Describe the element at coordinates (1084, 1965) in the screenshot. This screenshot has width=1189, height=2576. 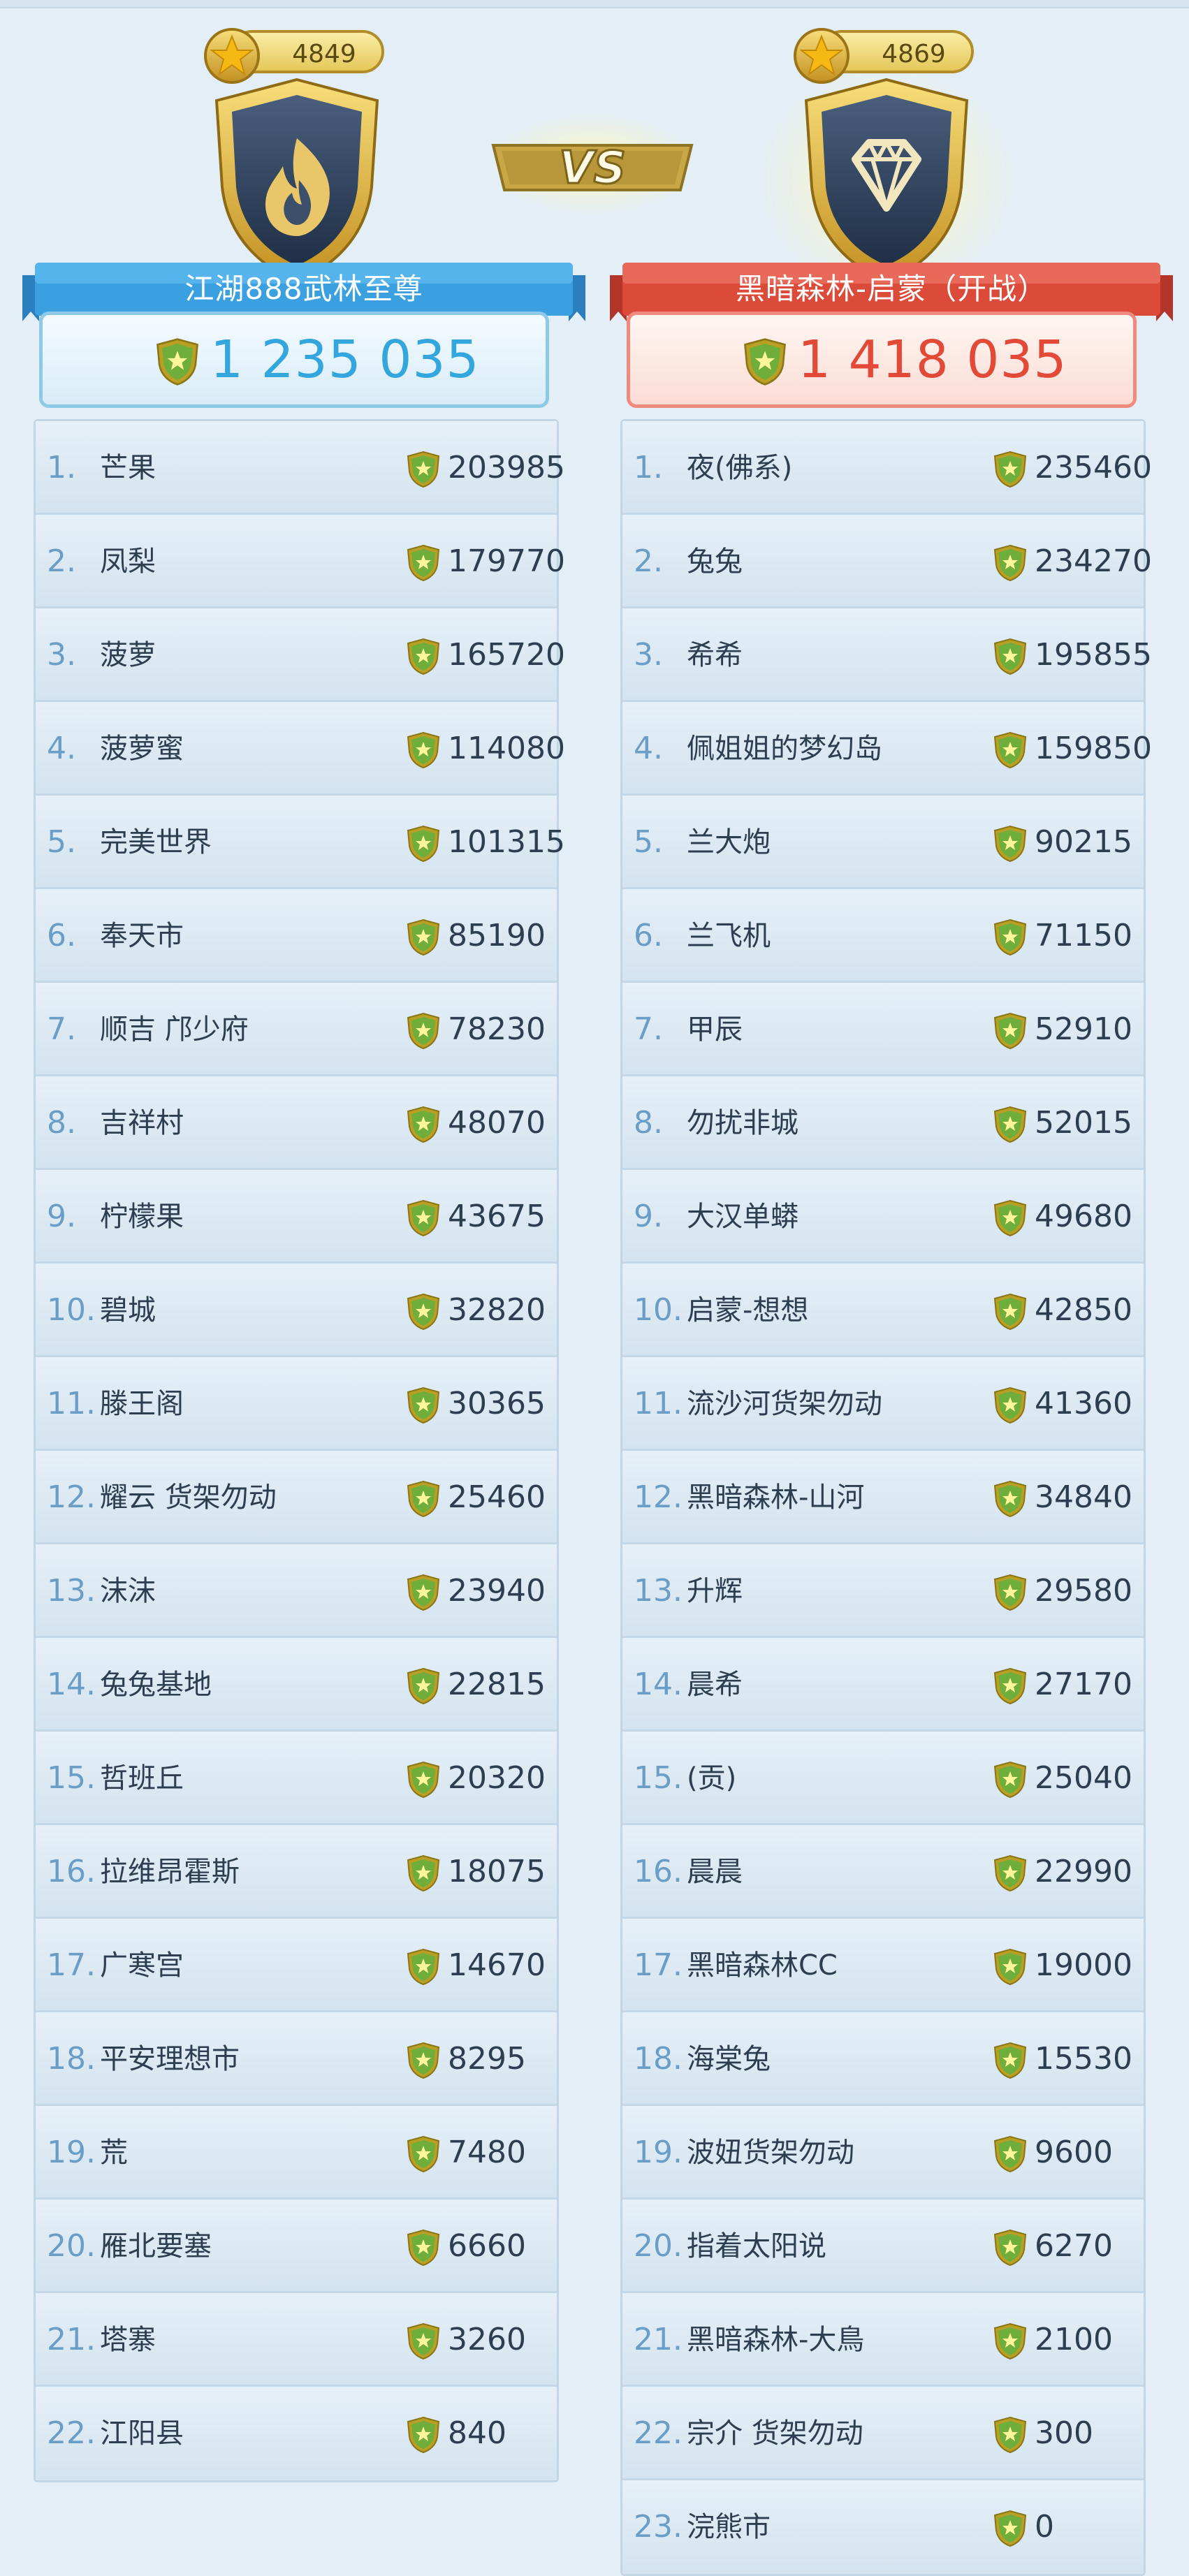
I see `member-points: 19000` at that location.